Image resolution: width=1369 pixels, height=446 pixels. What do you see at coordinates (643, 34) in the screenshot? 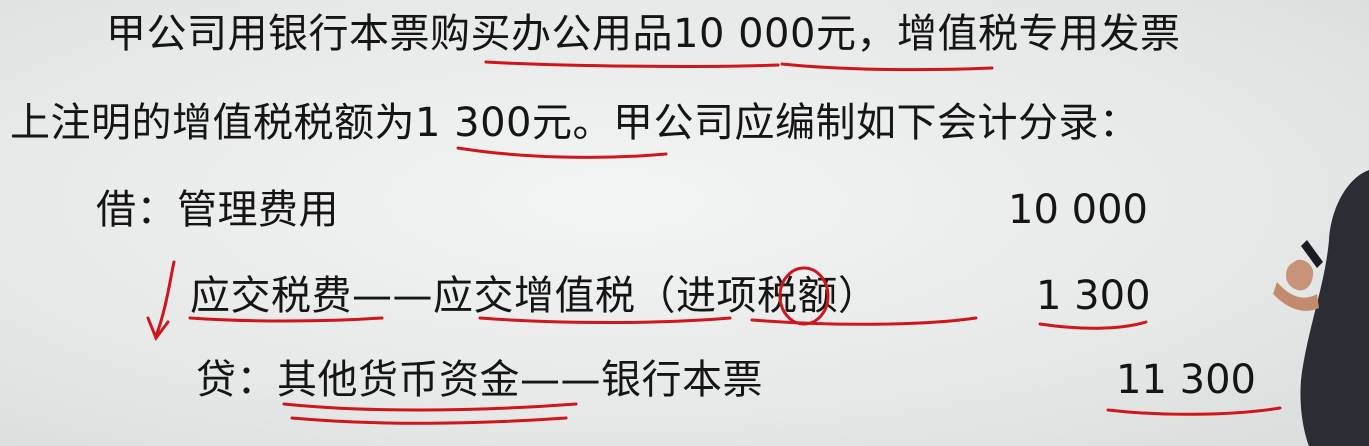
I see `paragraph-line-1: 甲公司用银行本票购买办公用品10 000元，增值税专用发票` at bounding box center [643, 34].